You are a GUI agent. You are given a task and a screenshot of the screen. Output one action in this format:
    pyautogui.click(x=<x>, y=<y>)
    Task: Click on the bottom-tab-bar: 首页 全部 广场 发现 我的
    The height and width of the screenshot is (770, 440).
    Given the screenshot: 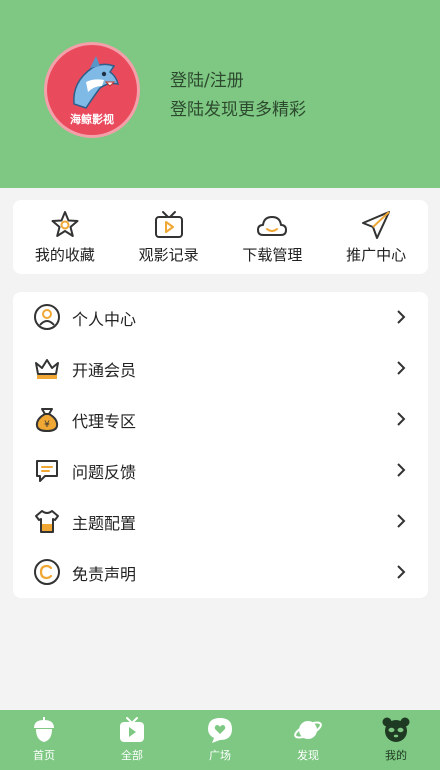 What is the action you would take?
    pyautogui.click(x=220, y=740)
    